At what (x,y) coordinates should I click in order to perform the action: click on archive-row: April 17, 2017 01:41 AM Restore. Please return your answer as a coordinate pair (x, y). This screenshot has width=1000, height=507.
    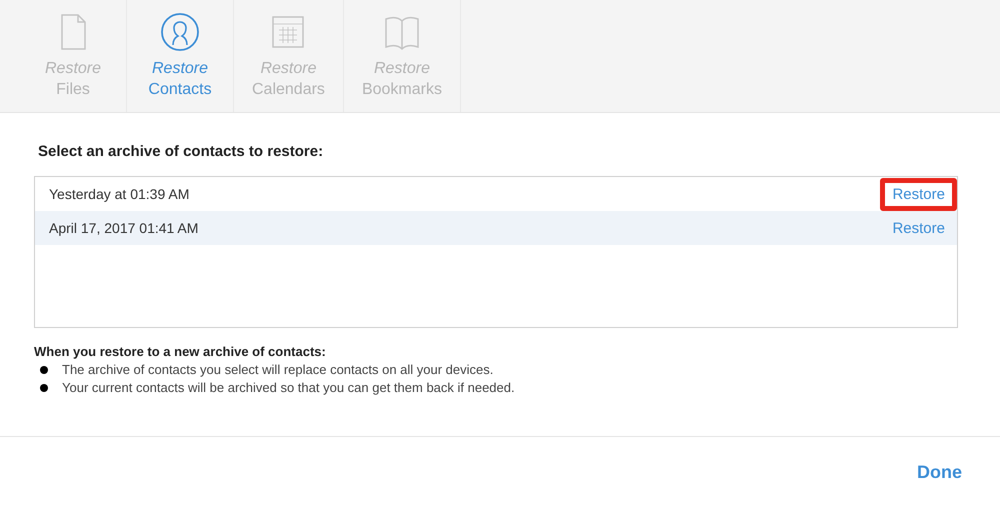
    Looking at the image, I should click on (496, 228).